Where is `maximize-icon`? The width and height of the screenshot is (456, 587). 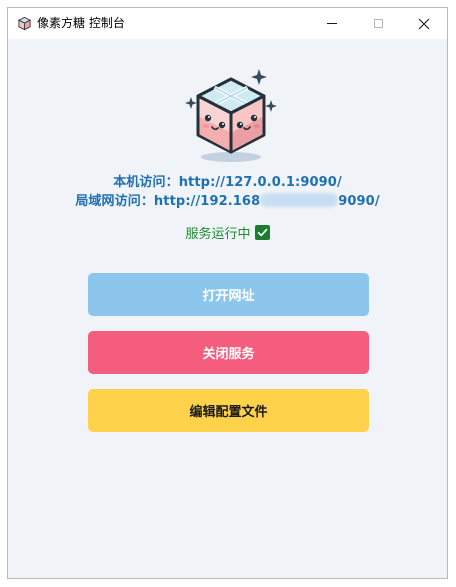 maximize-icon is located at coordinates (378, 23).